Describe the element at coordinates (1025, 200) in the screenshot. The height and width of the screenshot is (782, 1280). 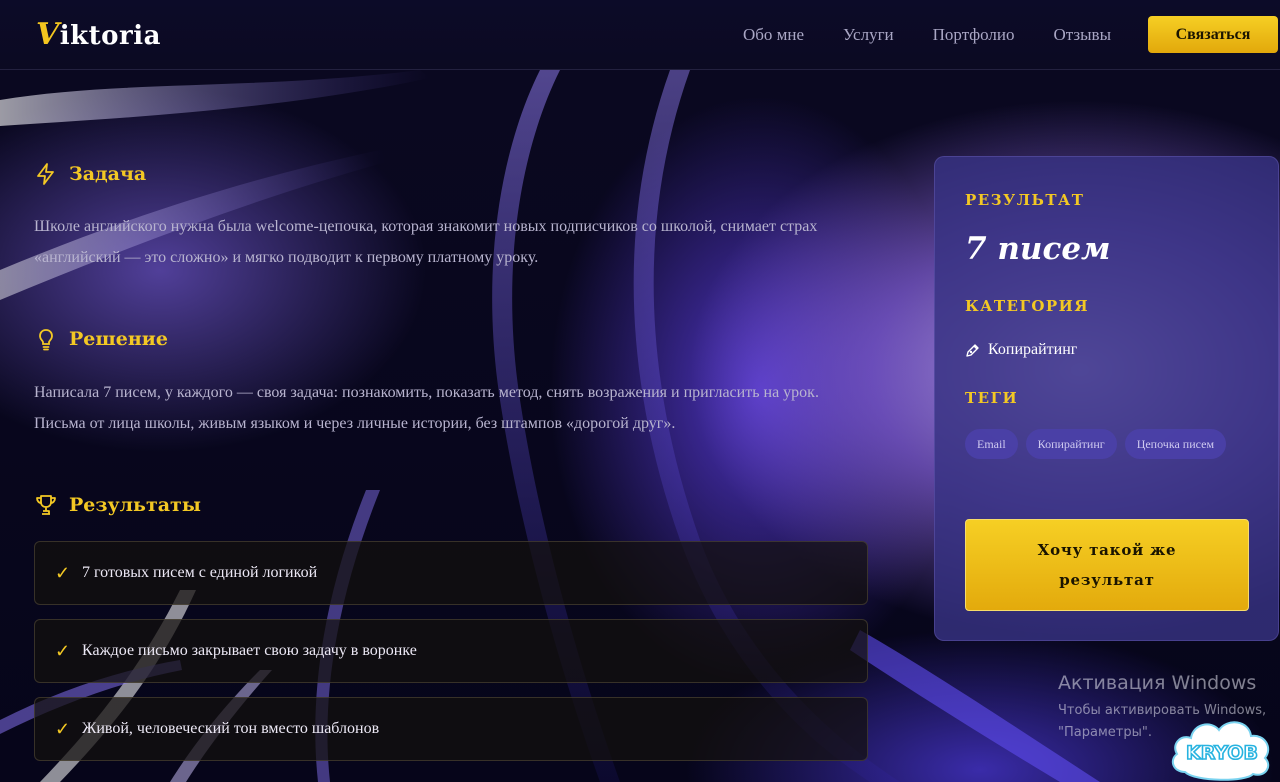
I see `result-label: РЕЗУЛЬТАТ` at that location.